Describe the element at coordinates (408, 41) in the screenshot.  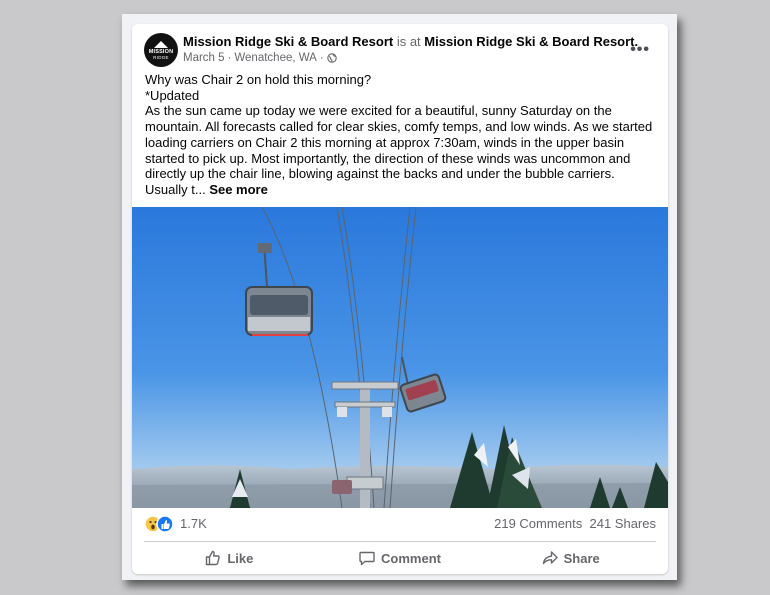
I see `is-at-text: is at` at that location.